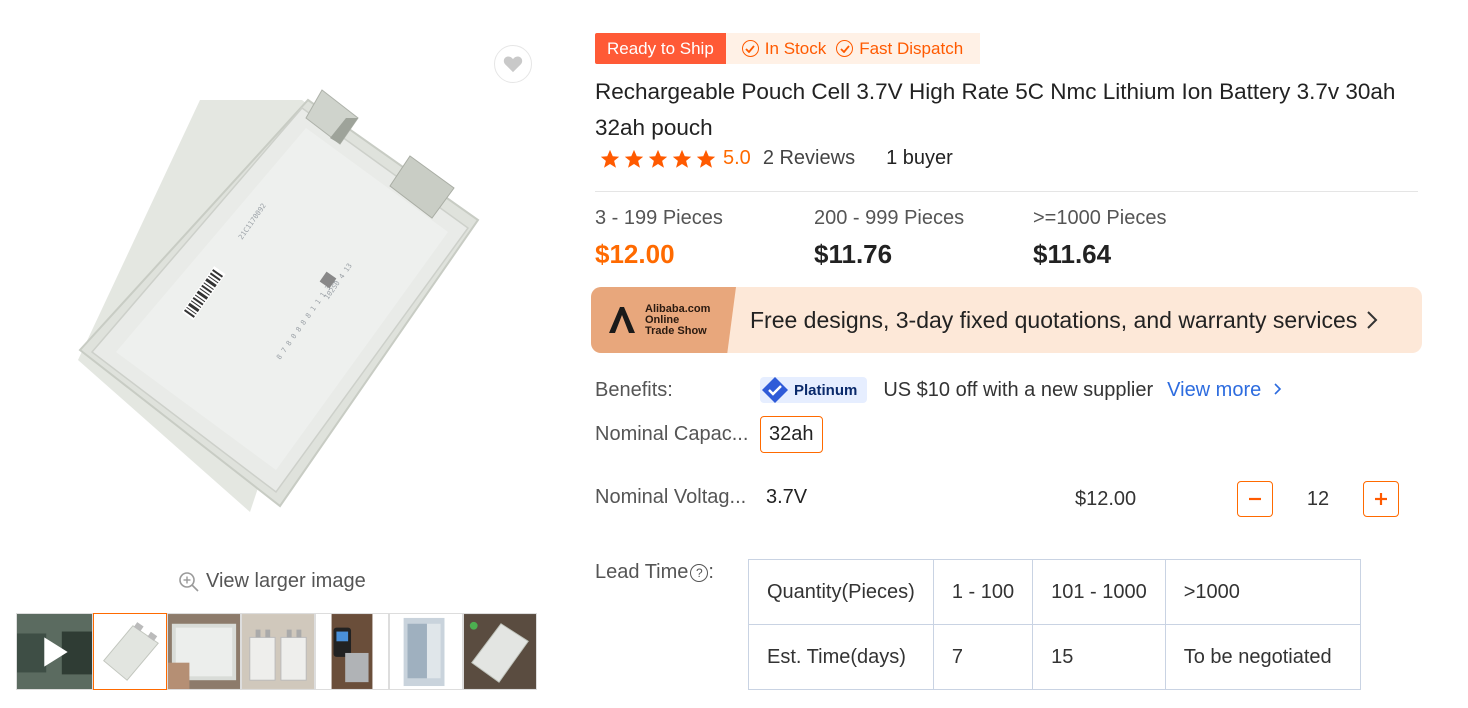  I want to click on favorite-button, so click(513, 64).